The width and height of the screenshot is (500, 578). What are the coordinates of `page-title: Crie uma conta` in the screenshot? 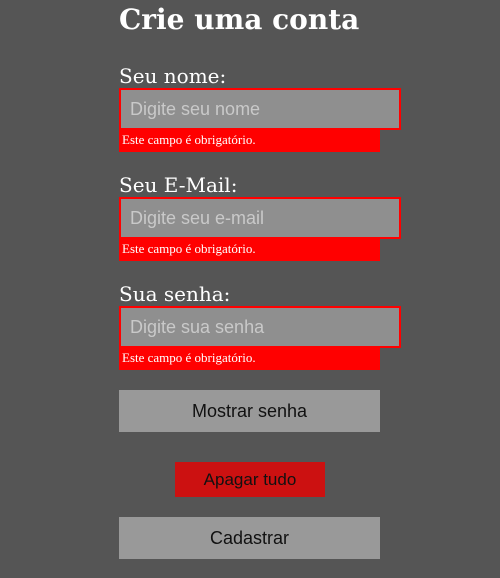 It's located at (239, 19).